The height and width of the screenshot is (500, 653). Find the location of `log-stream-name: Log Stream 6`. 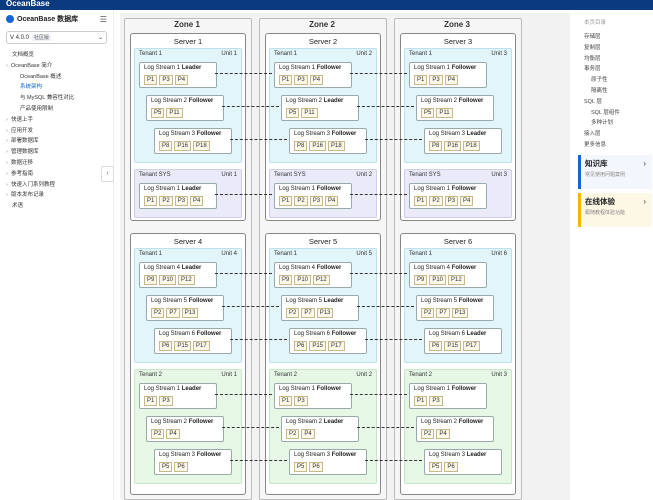

log-stream-name: Log Stream 6 is located at coordinates (177, 334).